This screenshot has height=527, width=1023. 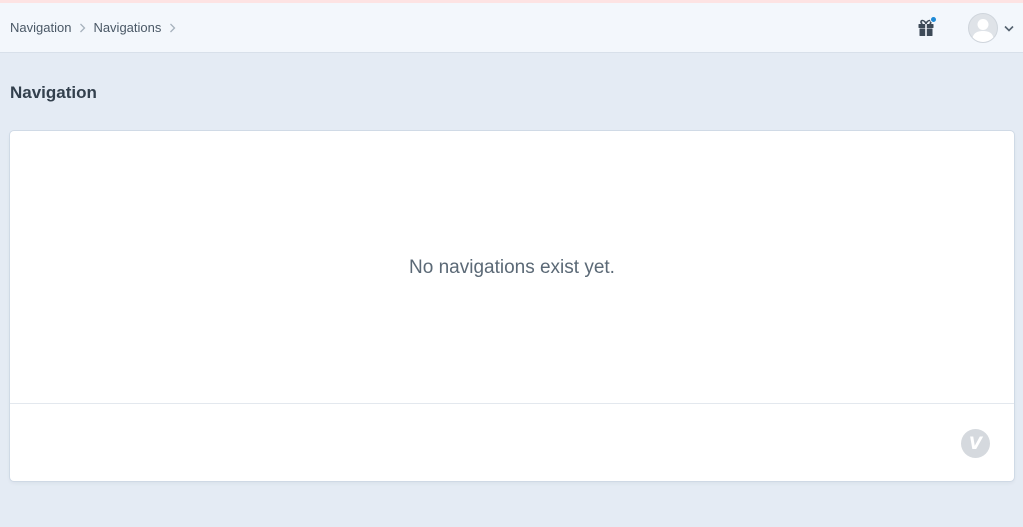 I want to click on page-title: Navigation, so click(x=53, y=92).